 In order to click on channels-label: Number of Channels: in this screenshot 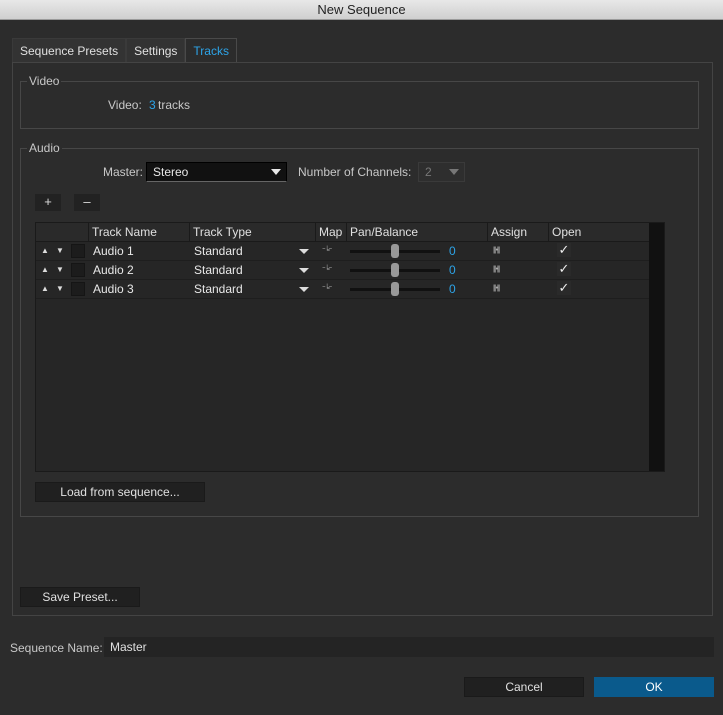, I will do `click(355, 172)`.